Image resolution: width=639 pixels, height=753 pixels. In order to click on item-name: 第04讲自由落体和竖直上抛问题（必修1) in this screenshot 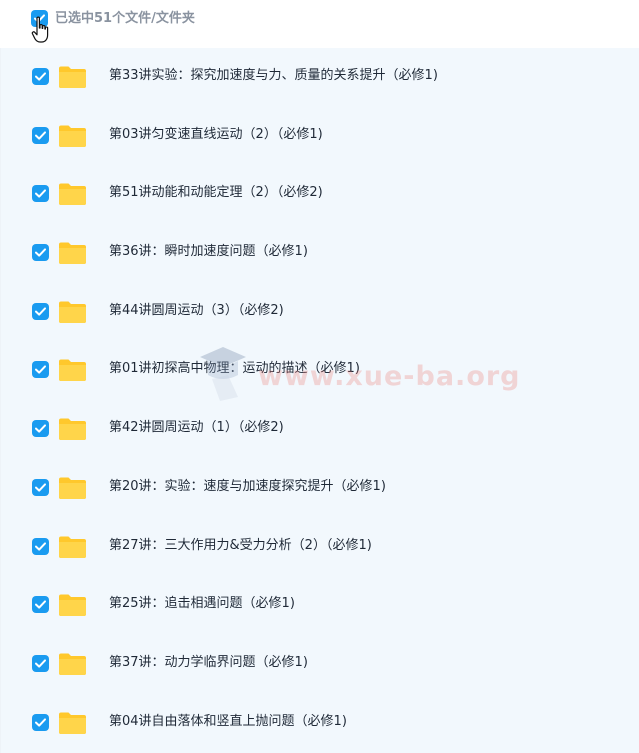, I will do `click(228, 722)`.